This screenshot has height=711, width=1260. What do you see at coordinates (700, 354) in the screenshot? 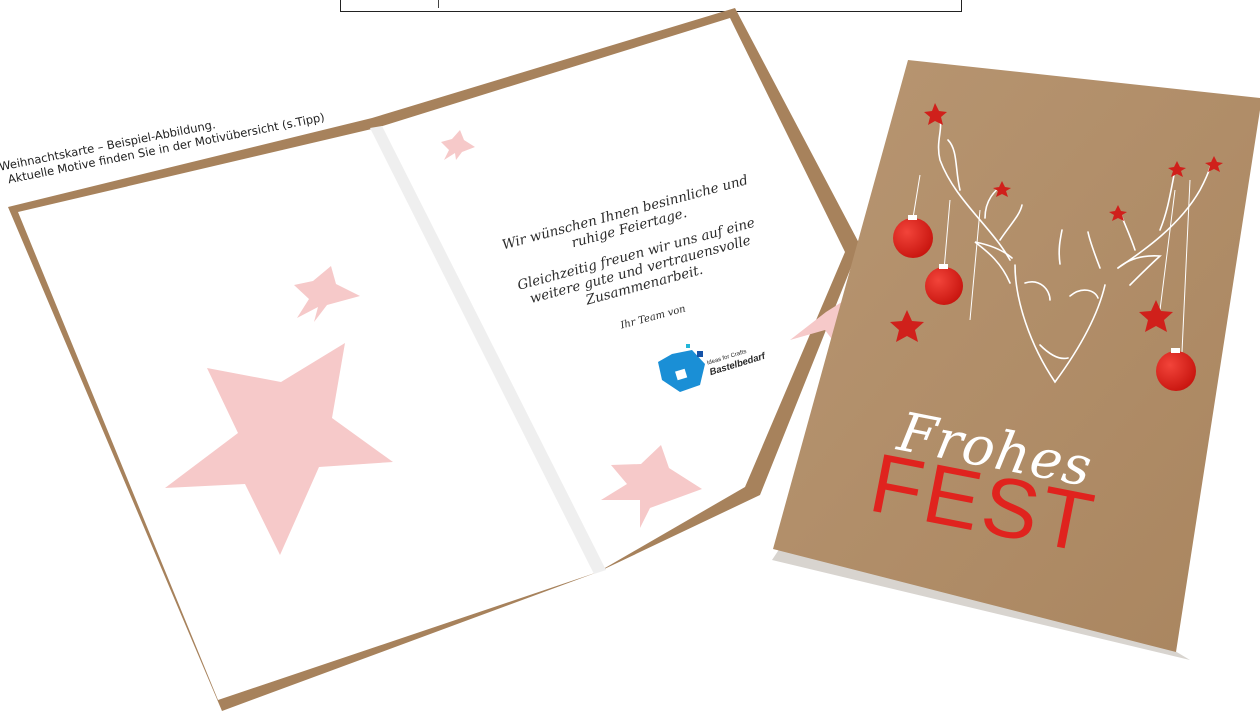
I see `logo-dot-blue` at bounding box center [700, 354].